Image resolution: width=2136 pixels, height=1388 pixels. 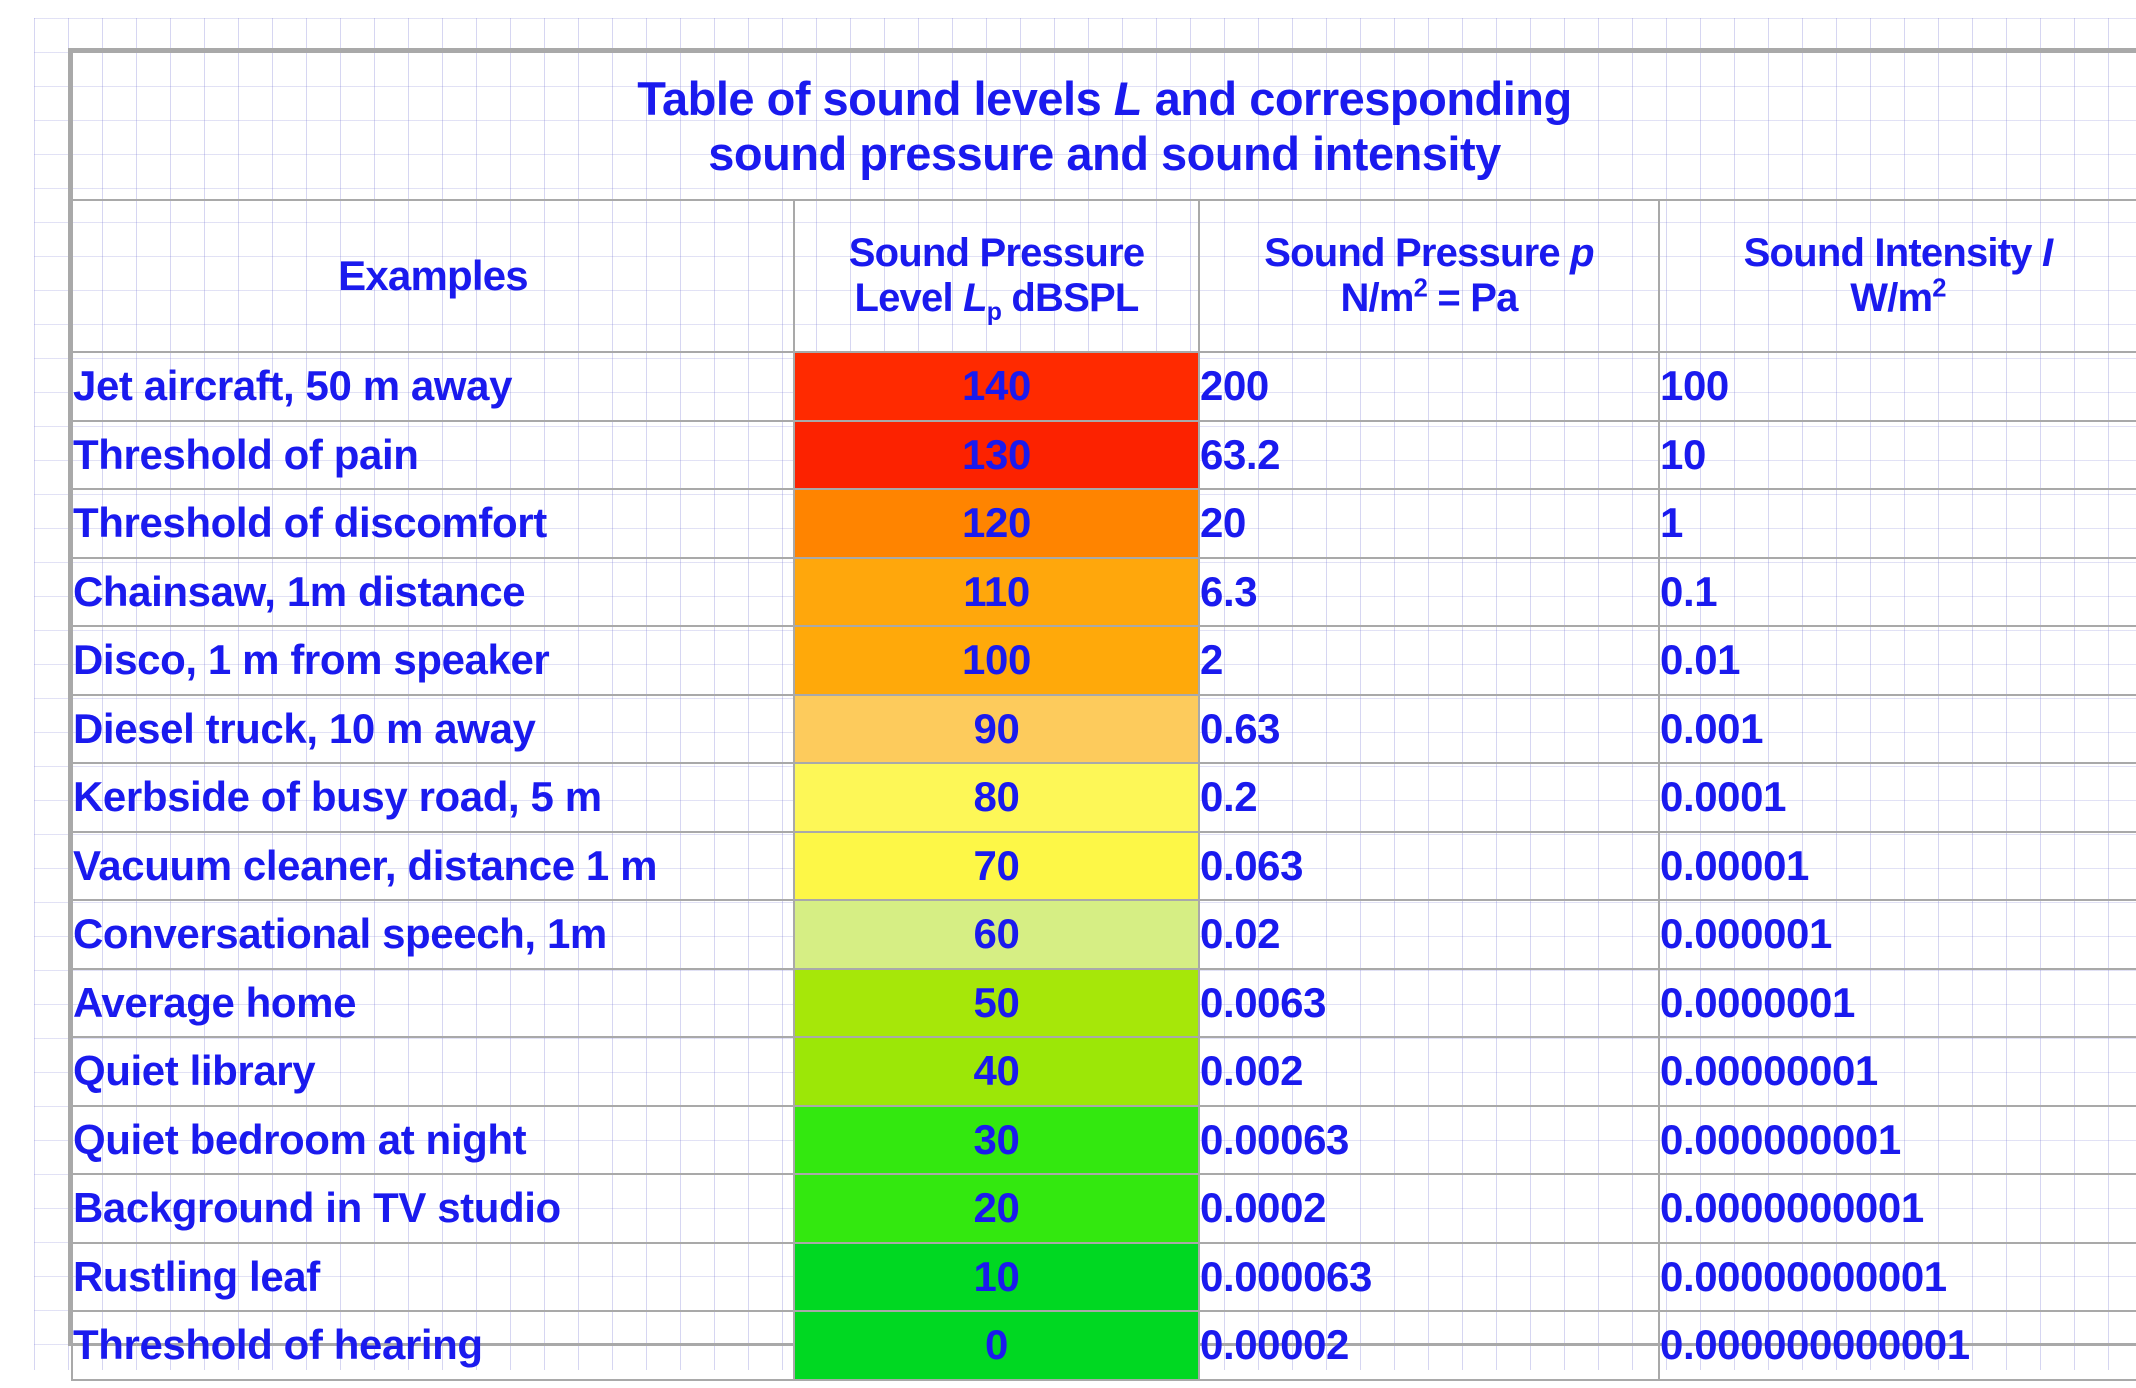 I want to click on table-row: Threshold of discomfort 120 20 1, so click(x=1103, y=523).